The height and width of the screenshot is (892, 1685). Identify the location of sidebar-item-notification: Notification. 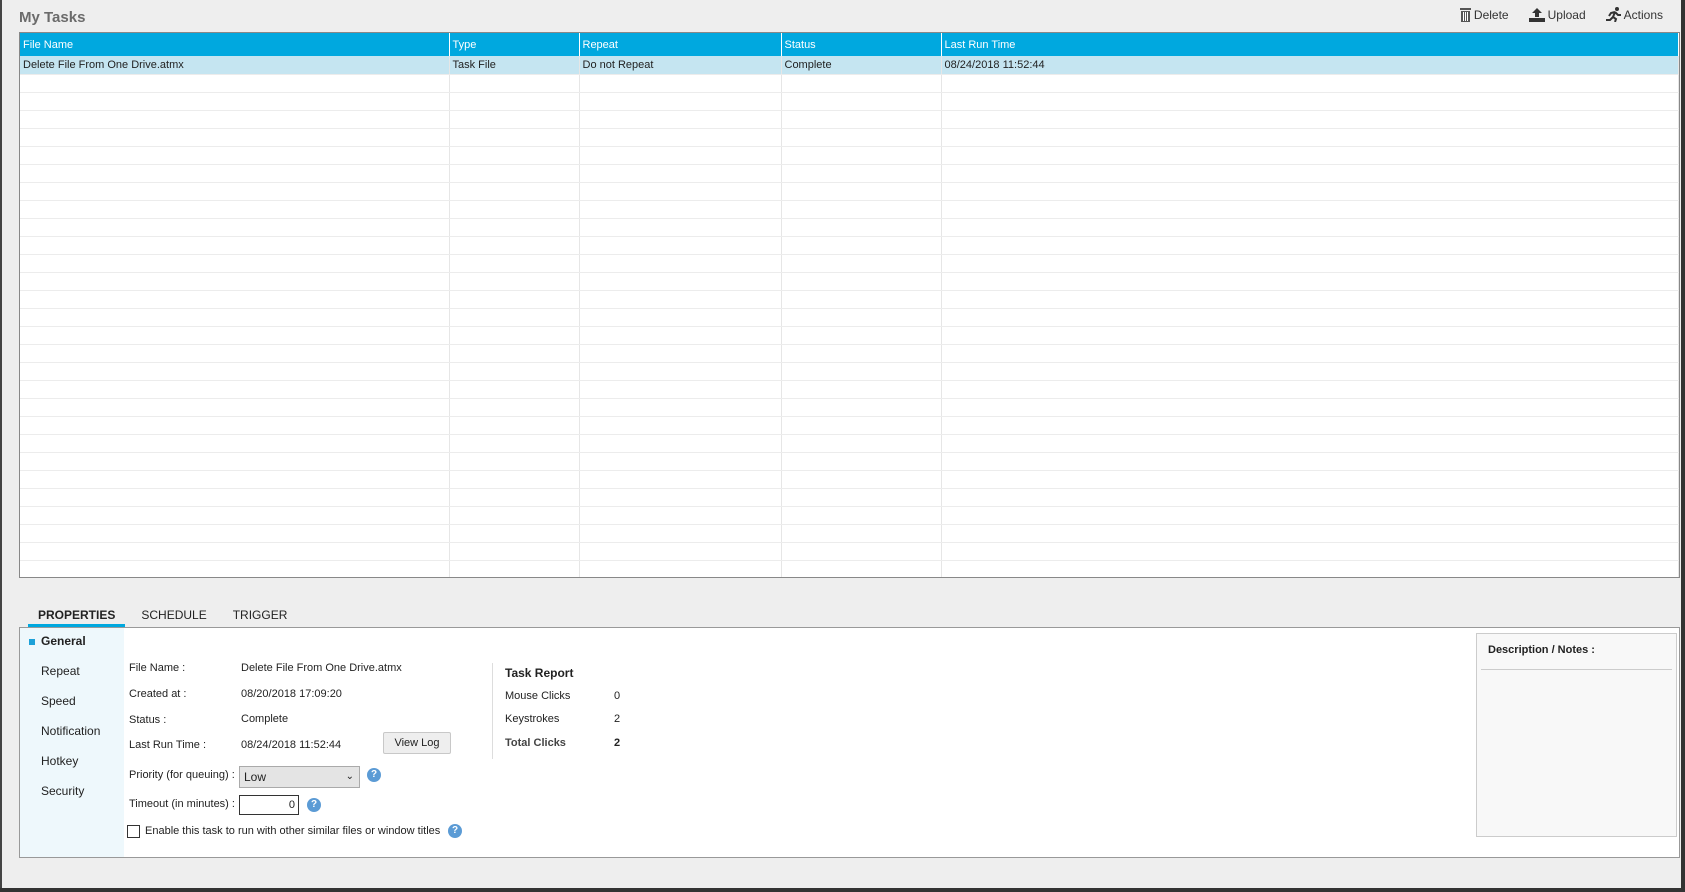
(70, 731).